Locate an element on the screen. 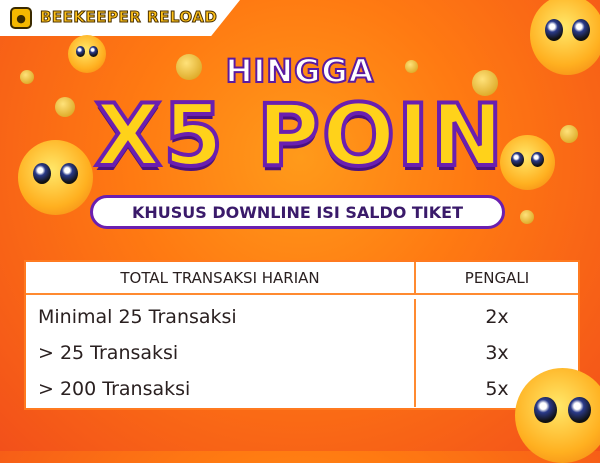 Image resolution: width=600 pixels, height=463 pixels. condition-cell: > 200 Transaksi is located at coordinates (221, 389).